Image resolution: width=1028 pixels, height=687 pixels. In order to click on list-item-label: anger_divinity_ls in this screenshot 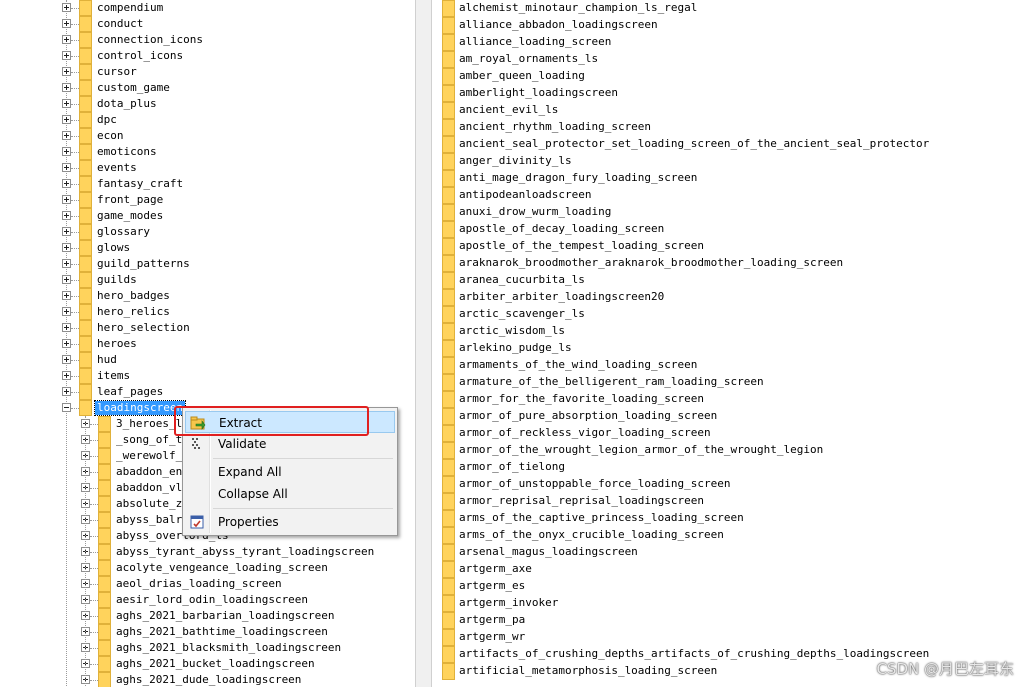, I will do `click(515, 160)`.